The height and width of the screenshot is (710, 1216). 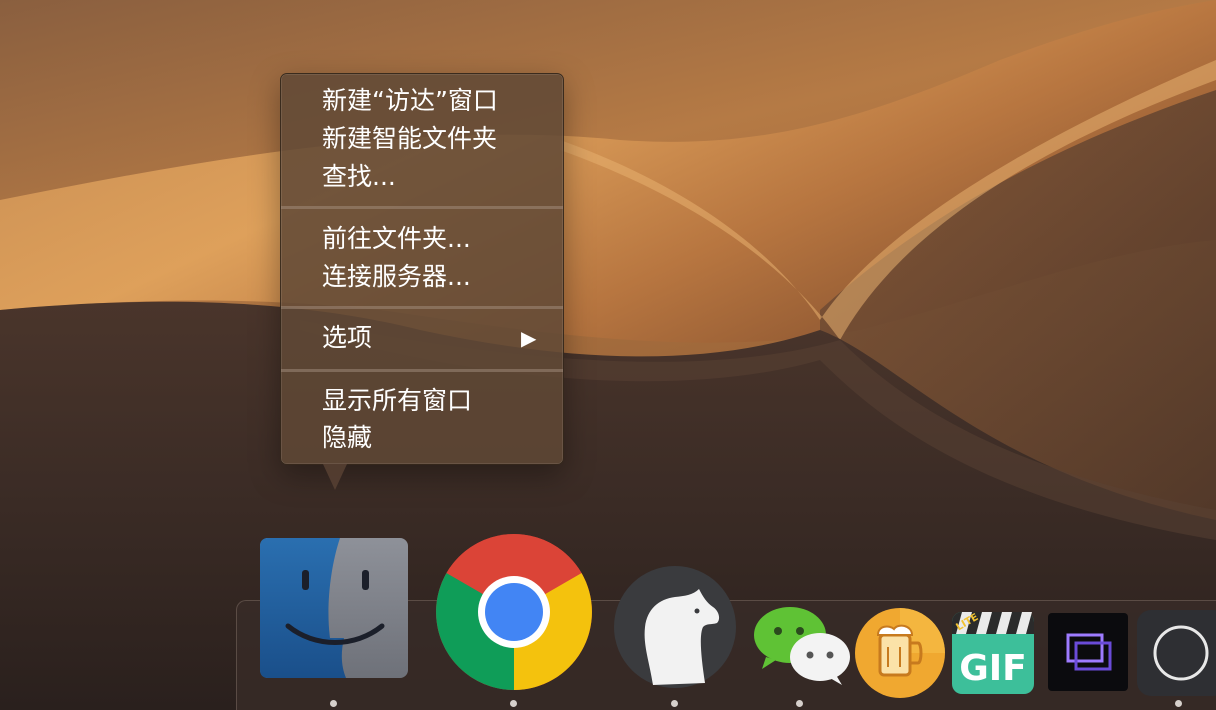 What do you see at coordinates (802, 646) in the screenshot?
I see `wechat-icon` at bounding box center [802, 646].